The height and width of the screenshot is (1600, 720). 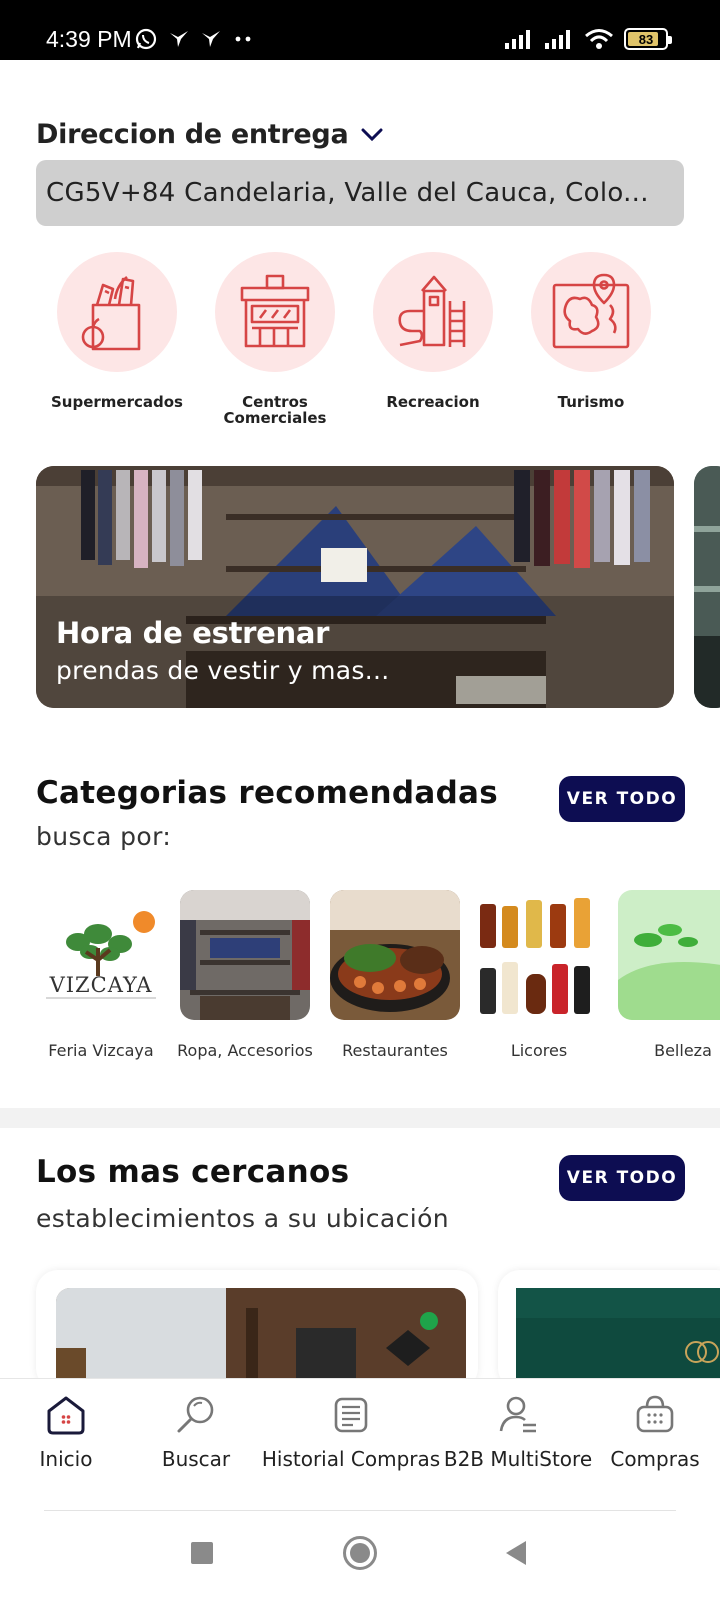 I want to click on clothing-store-photo, so click(x=245, y=955).